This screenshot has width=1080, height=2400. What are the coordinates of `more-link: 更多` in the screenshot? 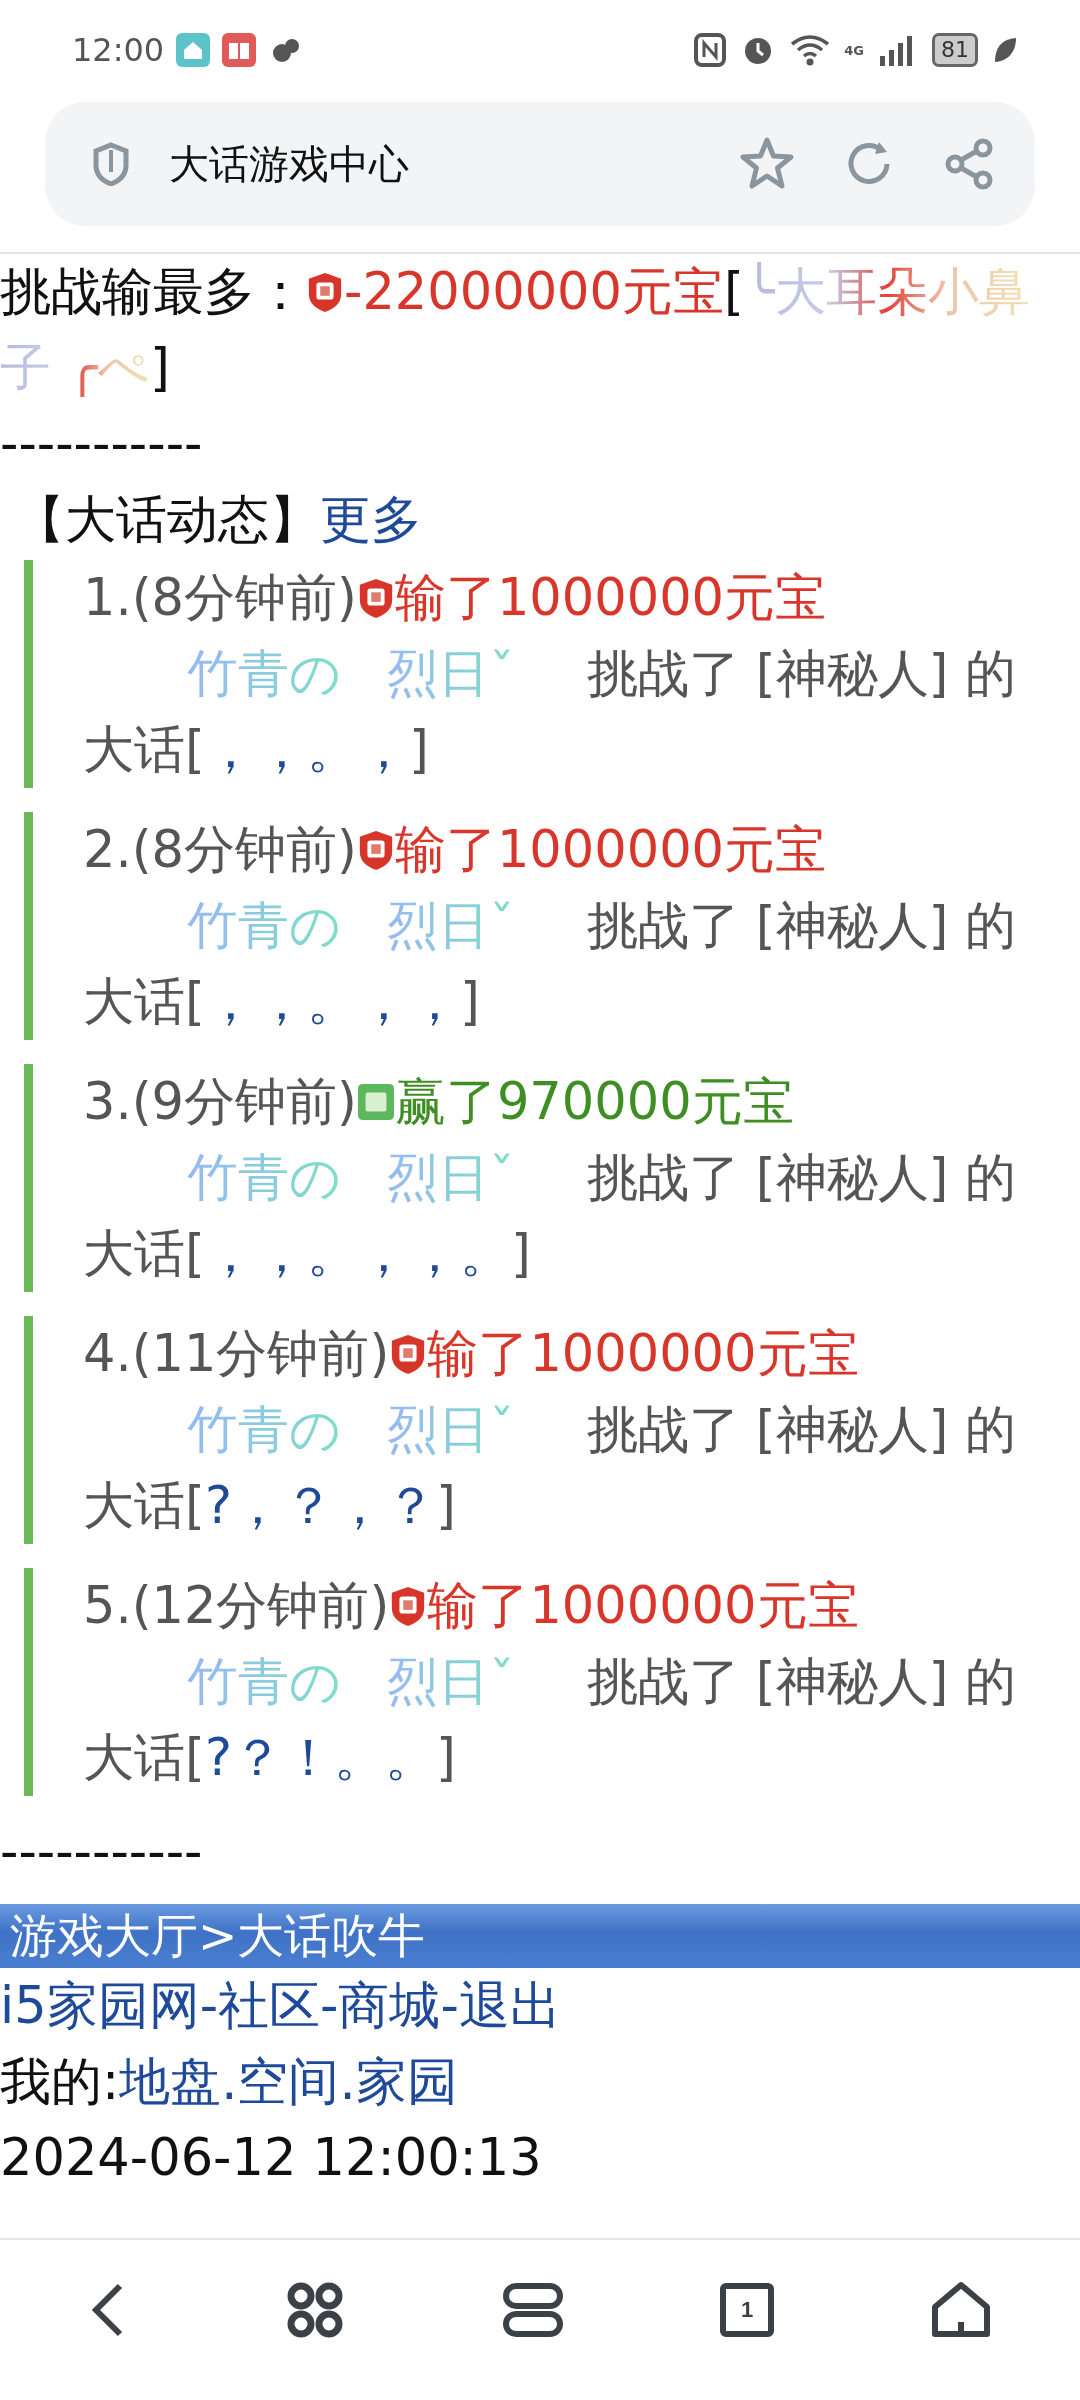 It's located at (371, 519).